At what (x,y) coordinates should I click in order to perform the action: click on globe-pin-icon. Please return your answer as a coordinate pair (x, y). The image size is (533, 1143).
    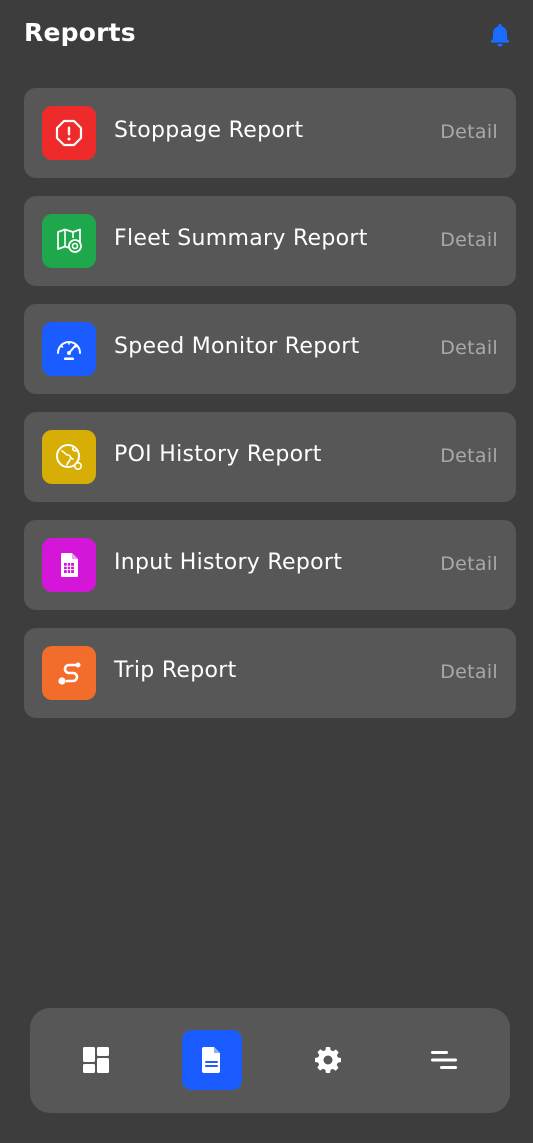
    Looking at the image, I should click on (69, 457).